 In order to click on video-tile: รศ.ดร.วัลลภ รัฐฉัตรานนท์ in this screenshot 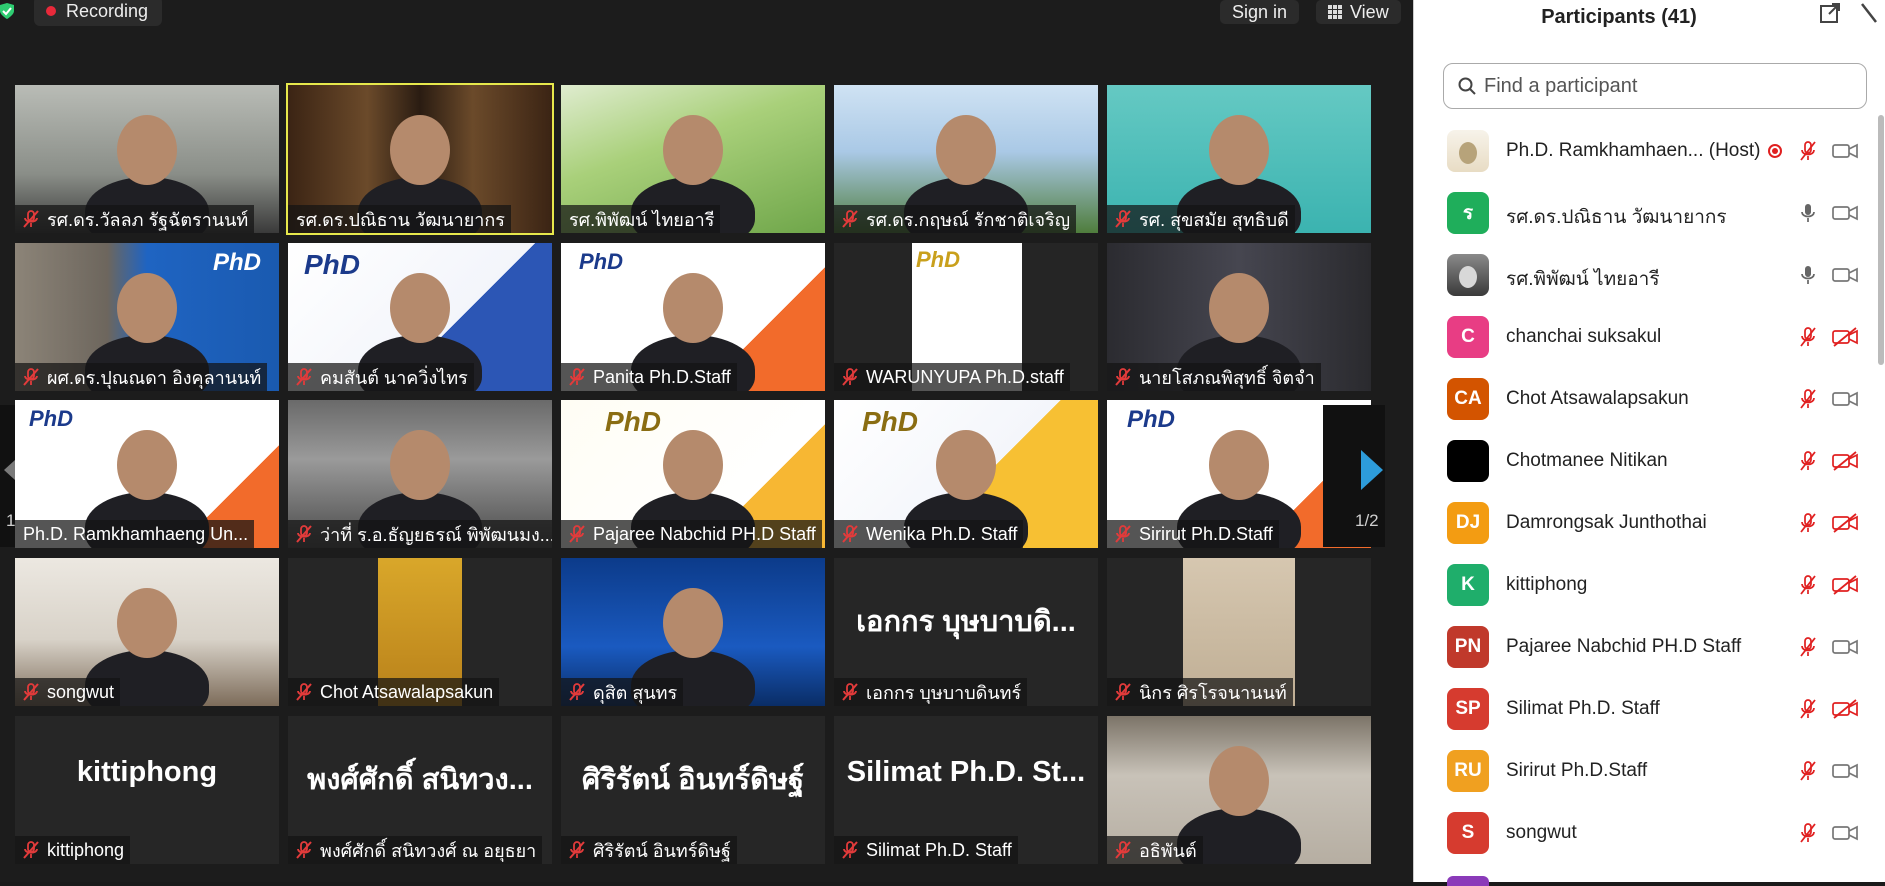, I will do `click(147, 159)`.